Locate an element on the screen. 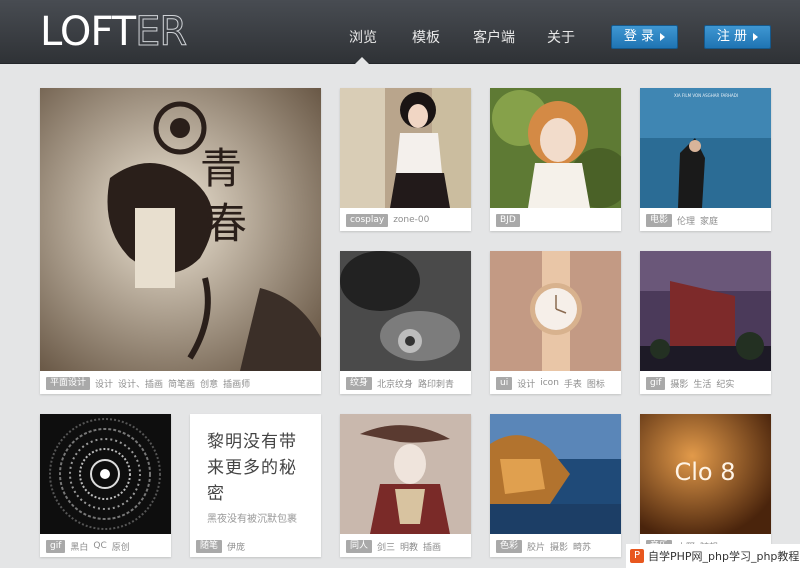 The image size is (800, 568). primary-tag: BJD is located at coordinates (508, 220).